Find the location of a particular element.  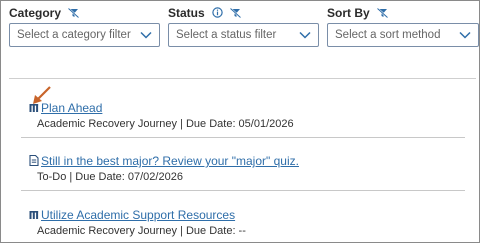

todo-document-icon is located at coordinates (34, 162).